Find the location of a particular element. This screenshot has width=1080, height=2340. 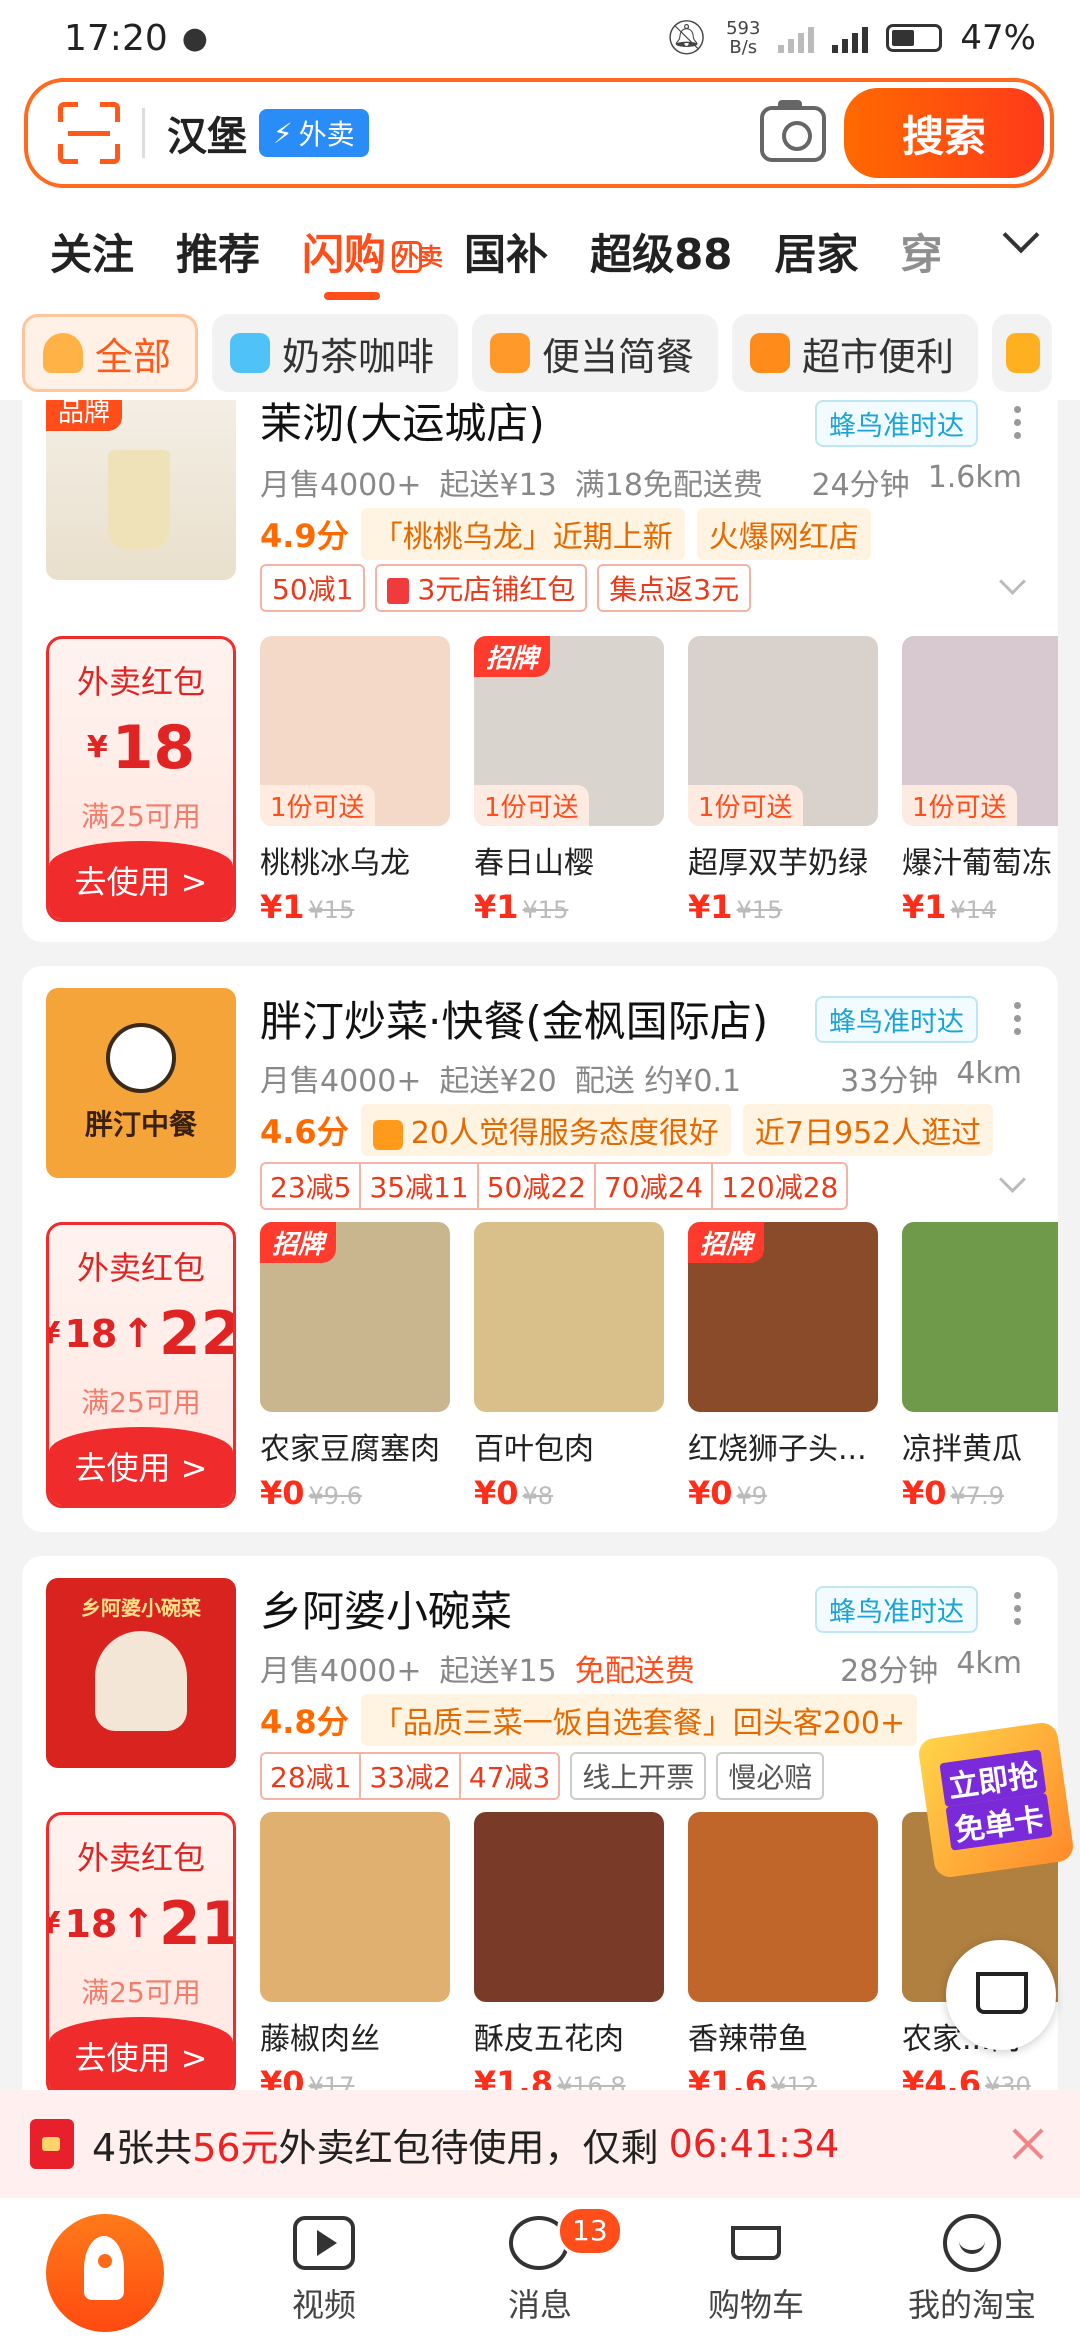

product-item: 招牌 红烧狮子头... ¥0 ¥9 is located at coordinates (783, 1367).